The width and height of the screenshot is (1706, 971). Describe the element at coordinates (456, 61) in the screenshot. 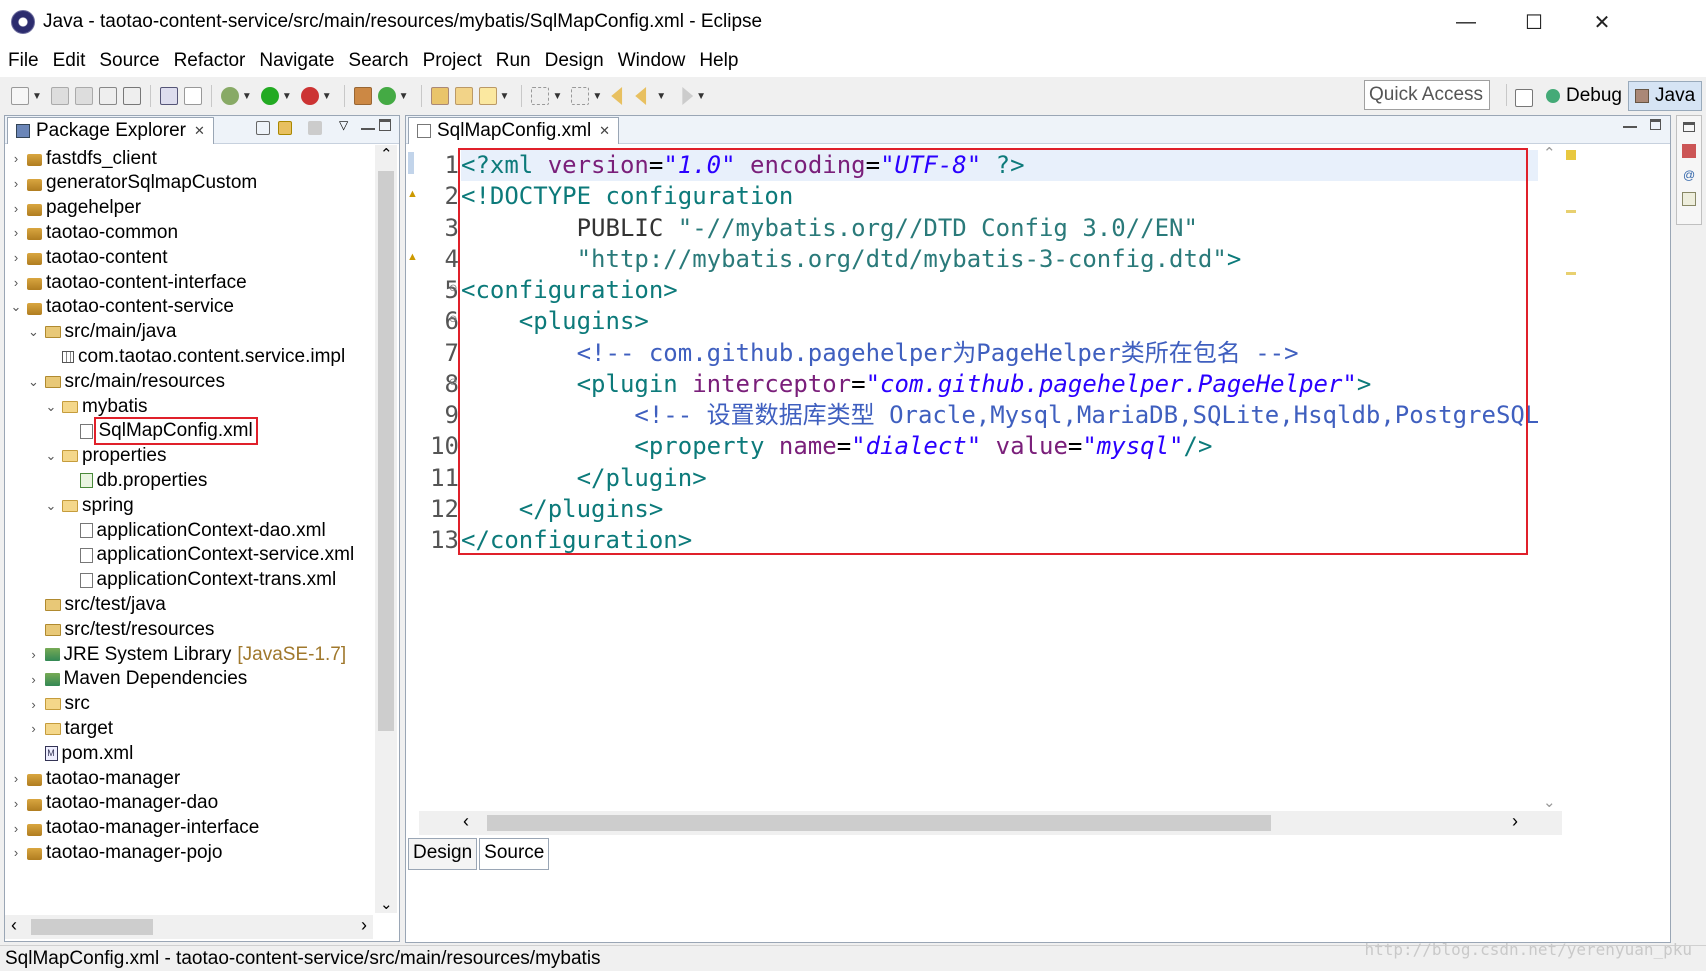

I see `menu-project: Project` at that location.